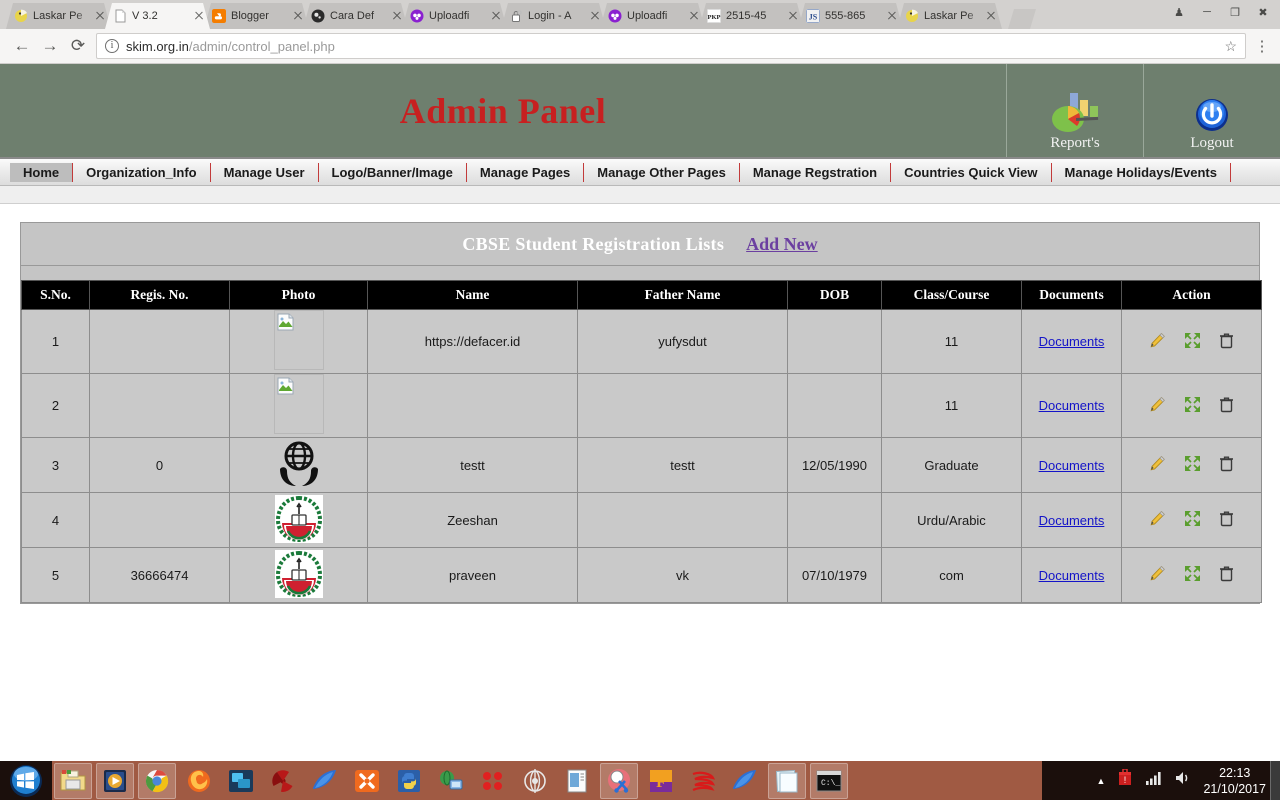 This screenshot has width=1280, height=800. What do you see at coordinates (409, 781) in the screenshot?
I see `taskbar-python-icon` at bounding box center [409, 781].